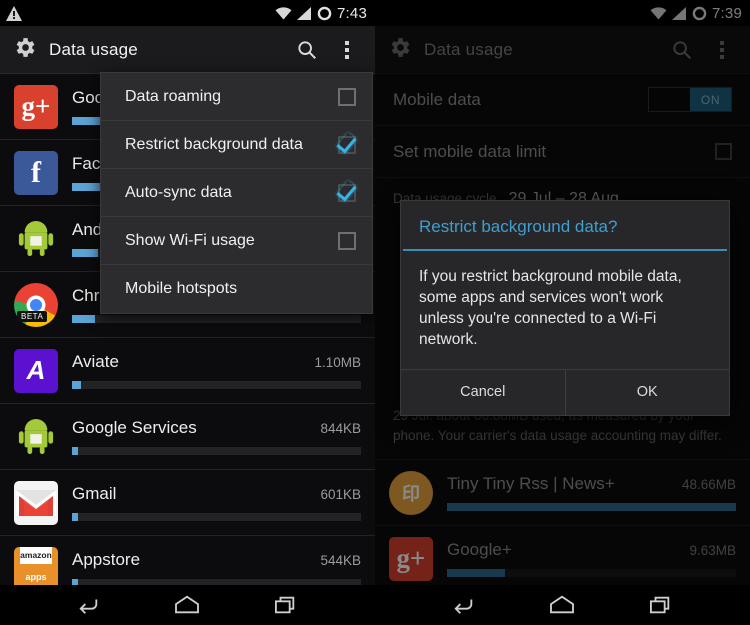 This screenshot has height=625, width=750. Describe the element at coordinates (647, 392) in the screenshot. I see `ok-button: OK` at that location.